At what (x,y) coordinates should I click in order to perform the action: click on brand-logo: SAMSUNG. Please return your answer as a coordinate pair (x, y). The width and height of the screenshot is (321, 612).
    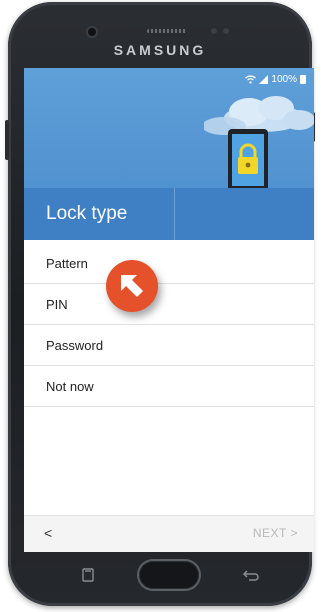
    Looking at the image, I should click on (160, 50).